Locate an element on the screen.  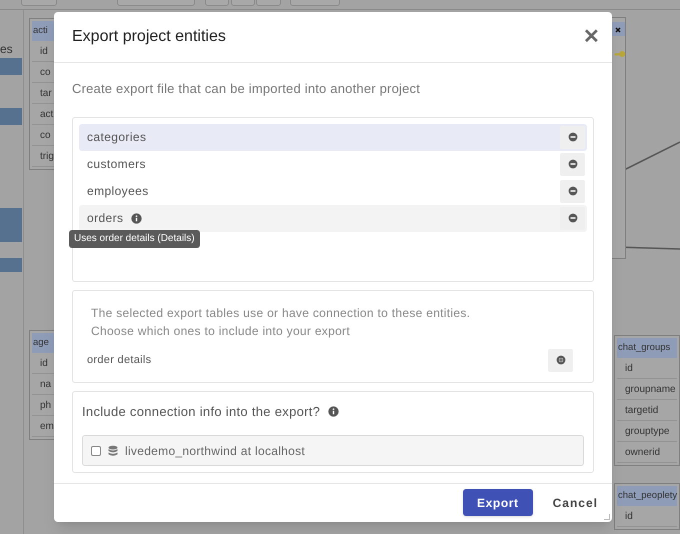
connection-name: livedemo_northwind at localhost is located at coordinates (215, 451).